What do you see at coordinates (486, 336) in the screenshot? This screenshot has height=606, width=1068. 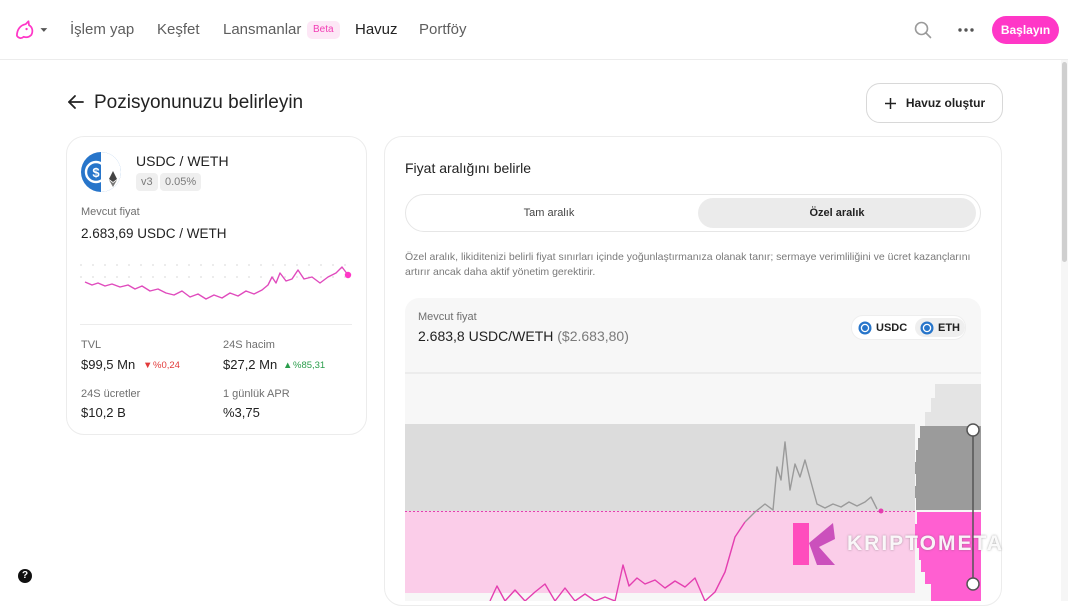 I see `chart-price-value: 2.683,8 USDC/WETH` at bounding box center [486, 336].